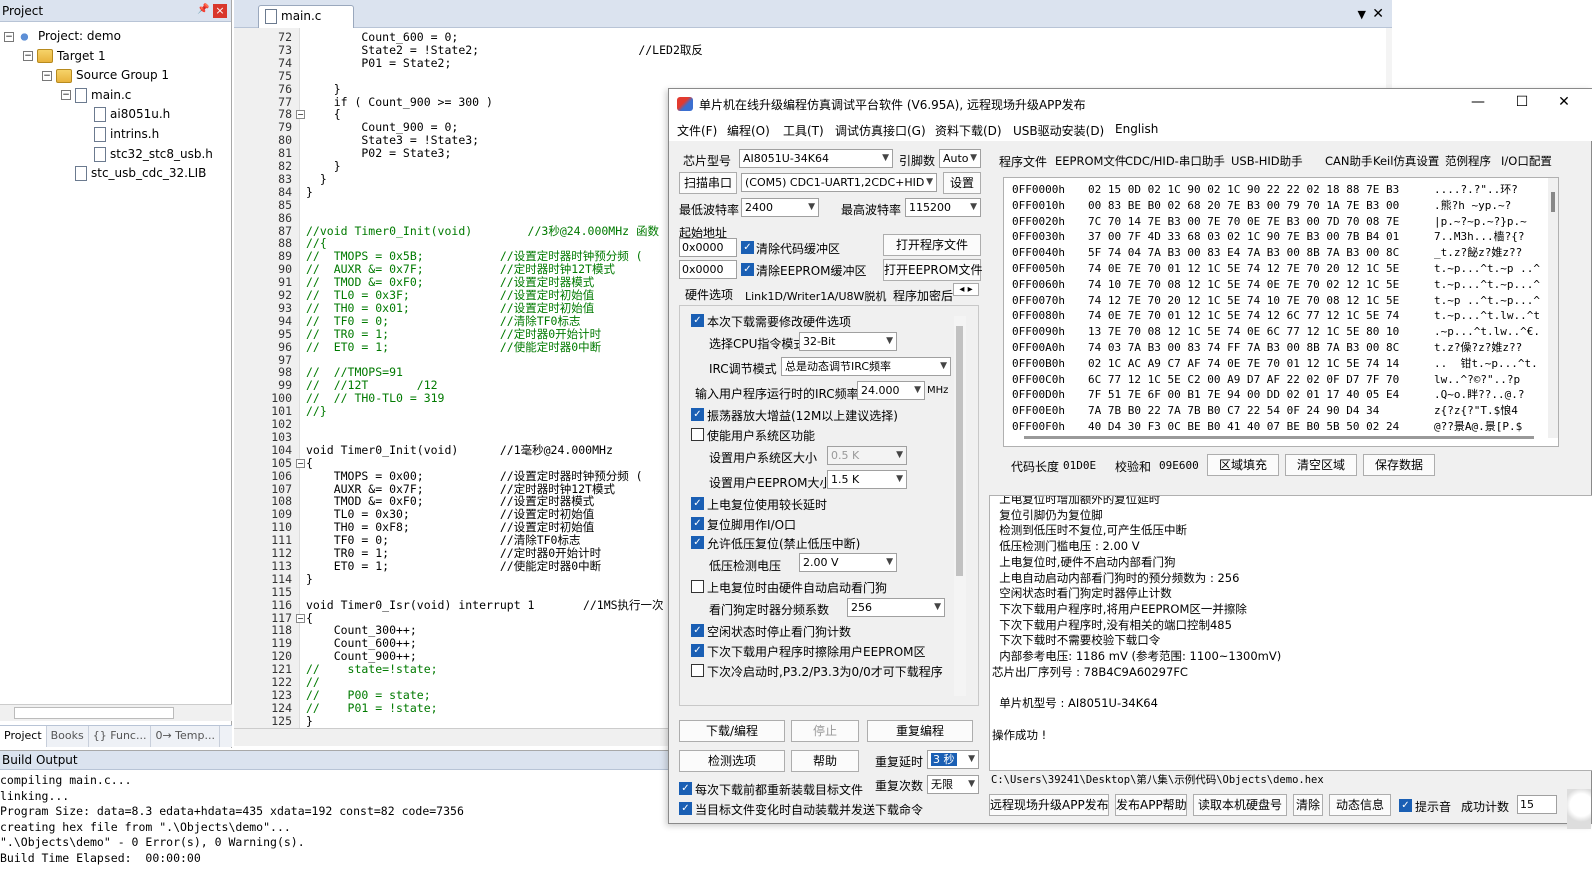  Describe the element at coordinates (697, 414) in the screenshot. I see `osc-gain-checkbox: ✓` at that location.